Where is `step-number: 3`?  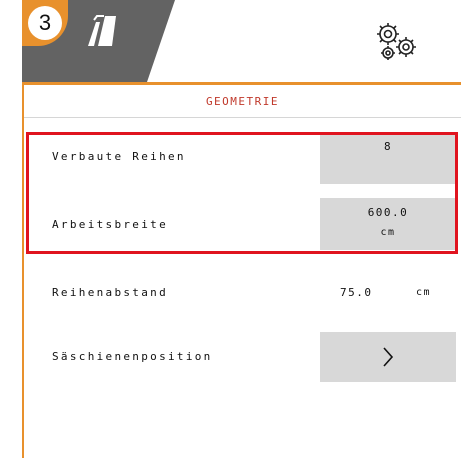
step-number: 3 is located at coordinates (45, 23).